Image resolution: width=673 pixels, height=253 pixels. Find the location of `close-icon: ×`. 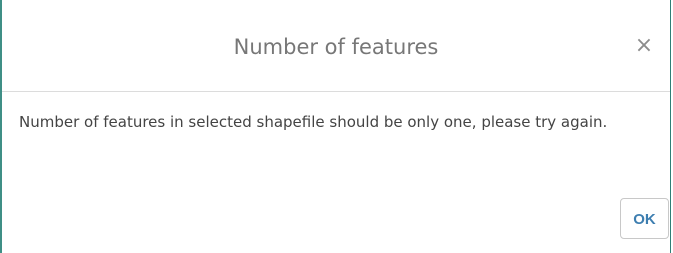

close-icon: × is located at coordinates (644, 46).